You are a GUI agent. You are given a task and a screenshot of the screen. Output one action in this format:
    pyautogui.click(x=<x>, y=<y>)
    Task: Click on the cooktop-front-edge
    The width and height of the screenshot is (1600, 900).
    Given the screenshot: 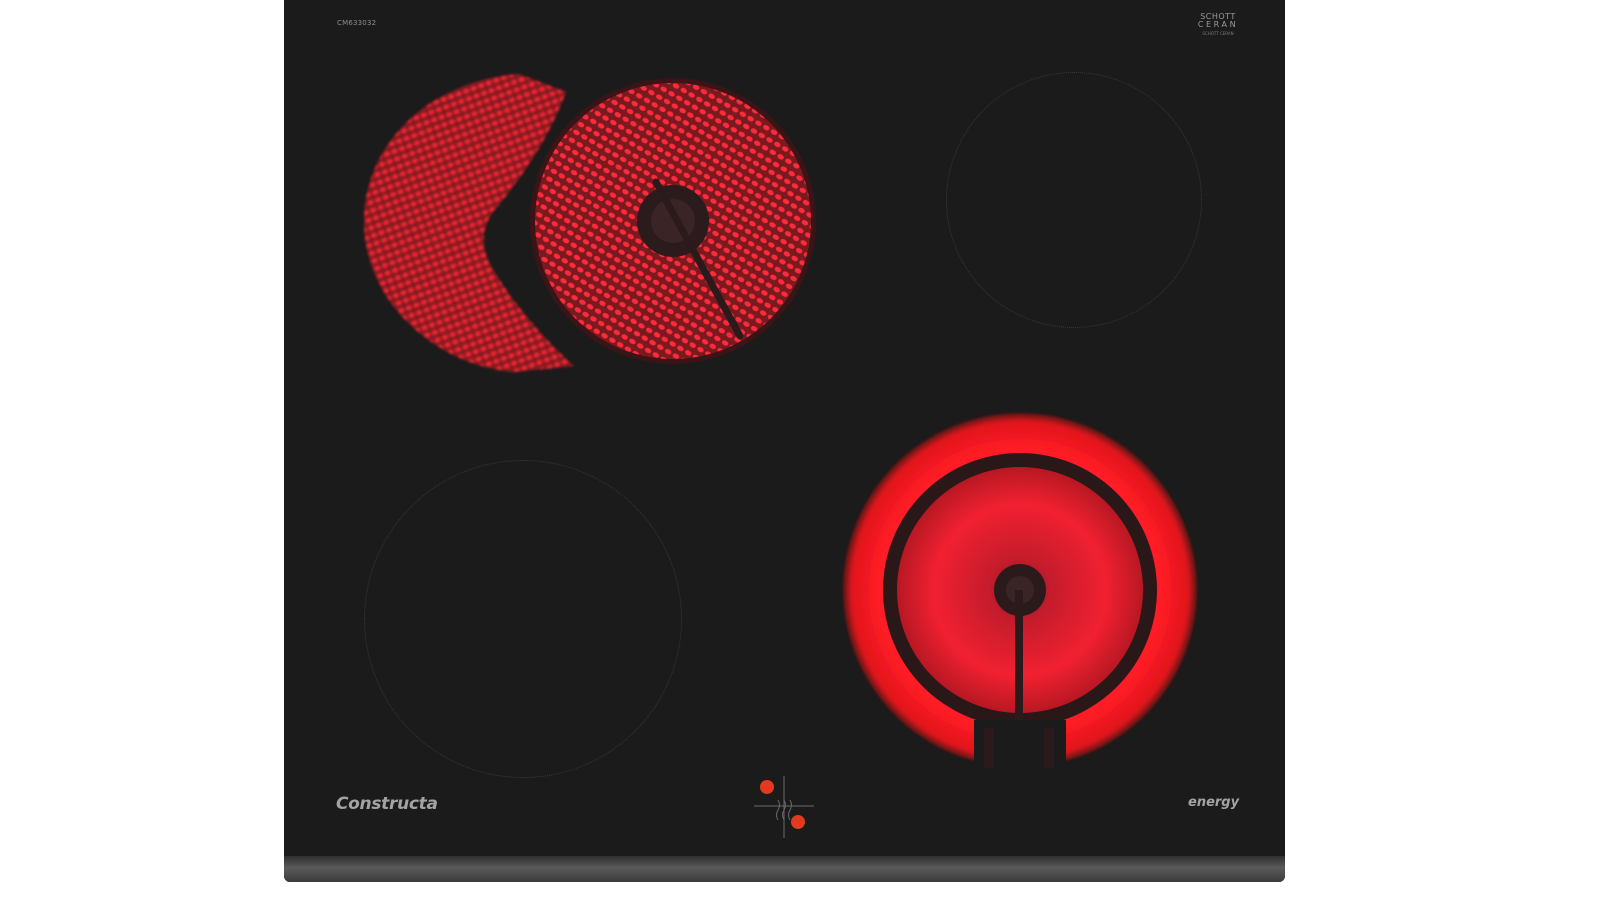 What is the action you would take?
    pyautogui.click(x=784, y=869)
    